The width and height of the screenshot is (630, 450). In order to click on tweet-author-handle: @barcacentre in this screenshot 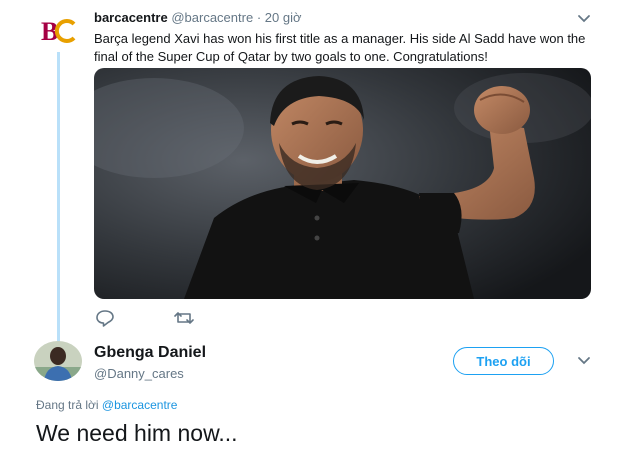, I will do `click(212, 17)`.